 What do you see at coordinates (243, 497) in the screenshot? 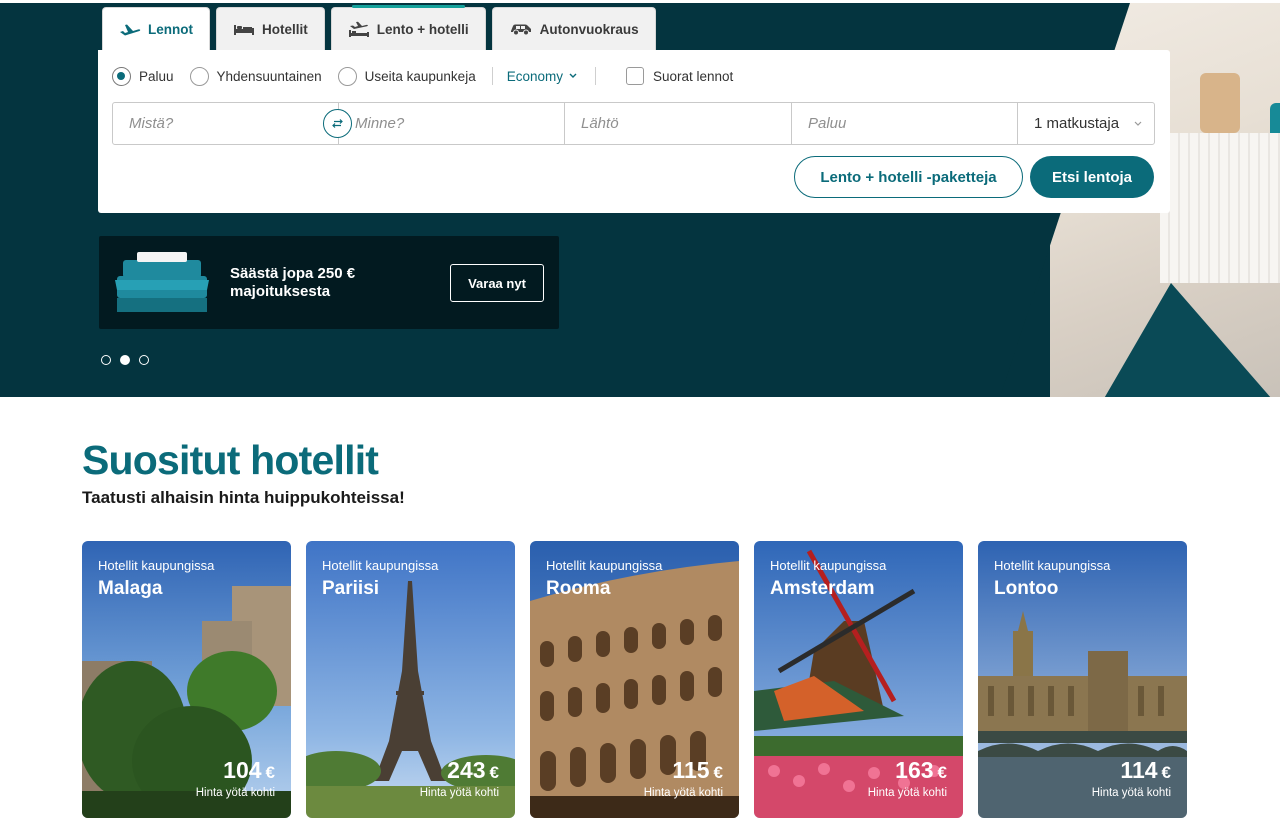
I see `section-subtitle: Taatusti alhaisin hinta huippukohteissa!` at bounding box center [243, 497].